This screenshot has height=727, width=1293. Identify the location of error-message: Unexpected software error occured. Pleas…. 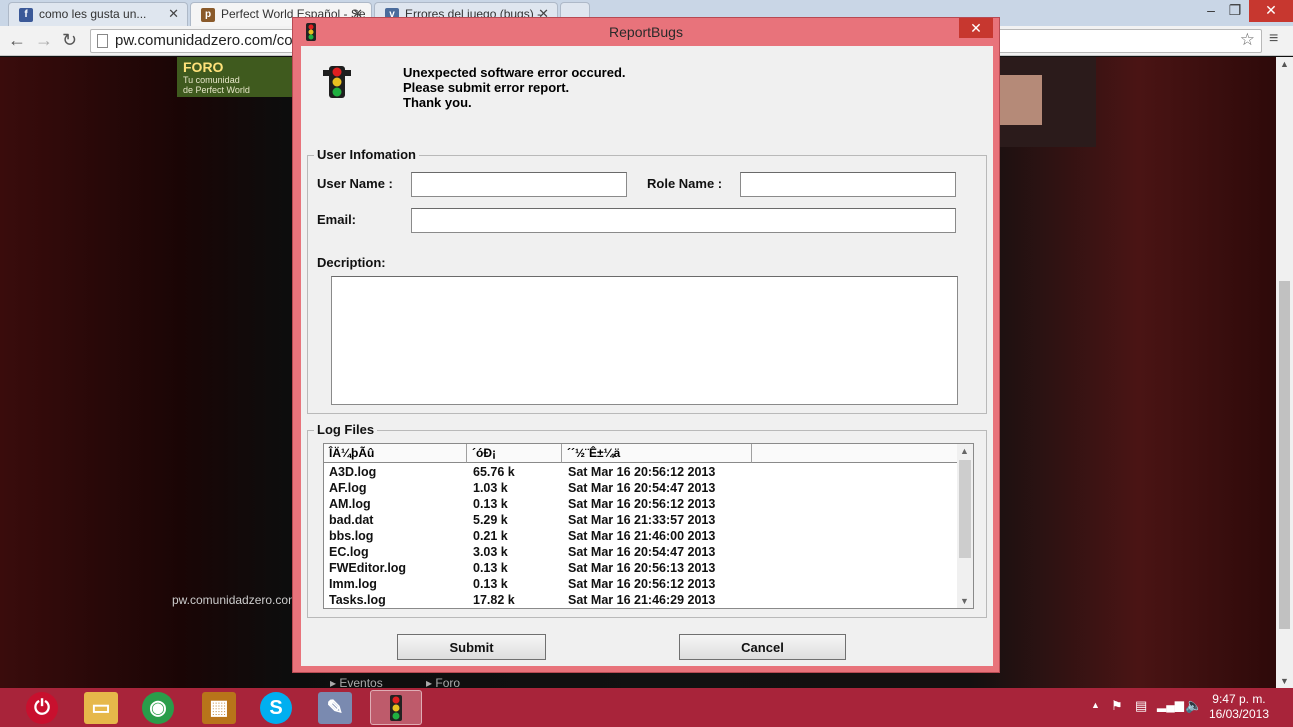
(514, 87).